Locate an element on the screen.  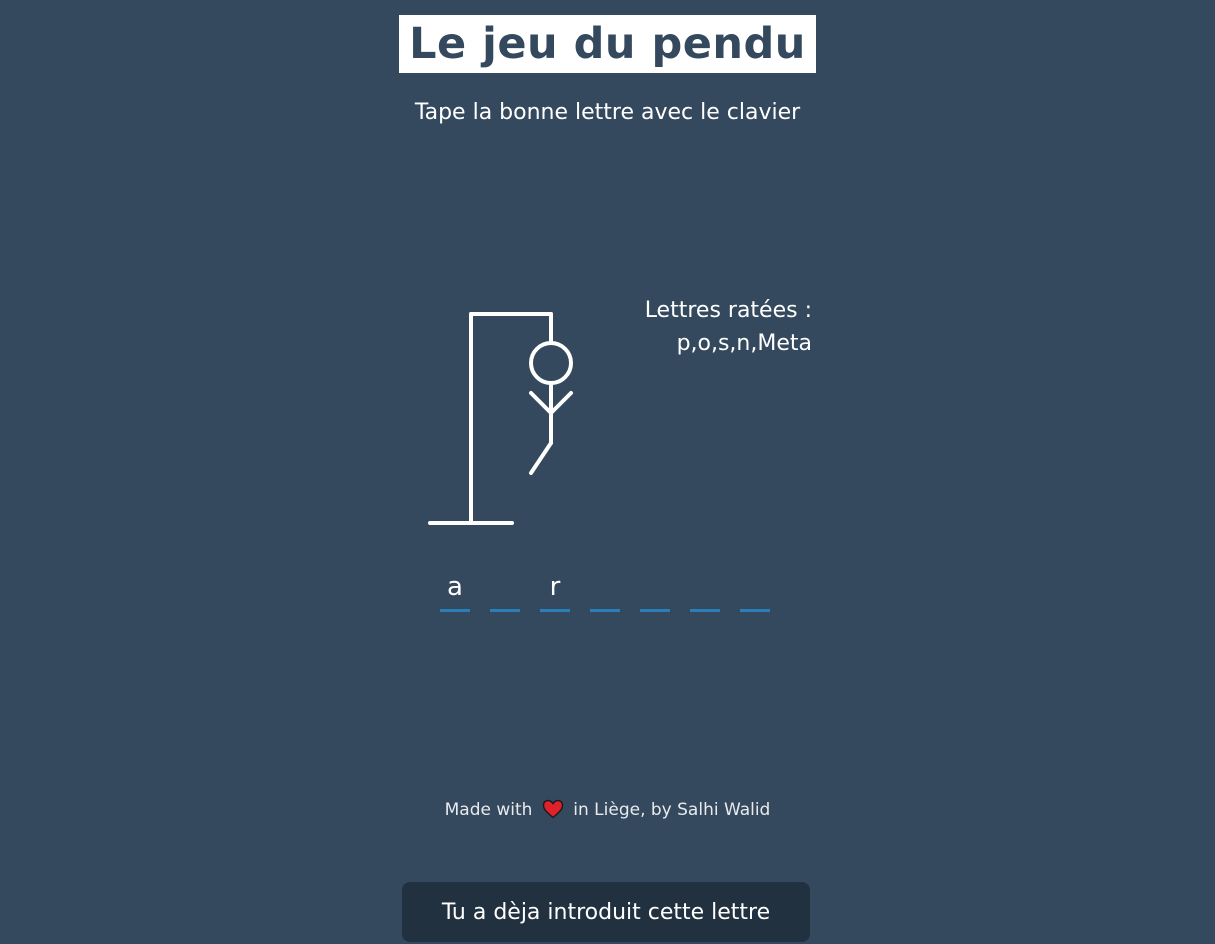
heart-icon is located at coordinates (553, 809).